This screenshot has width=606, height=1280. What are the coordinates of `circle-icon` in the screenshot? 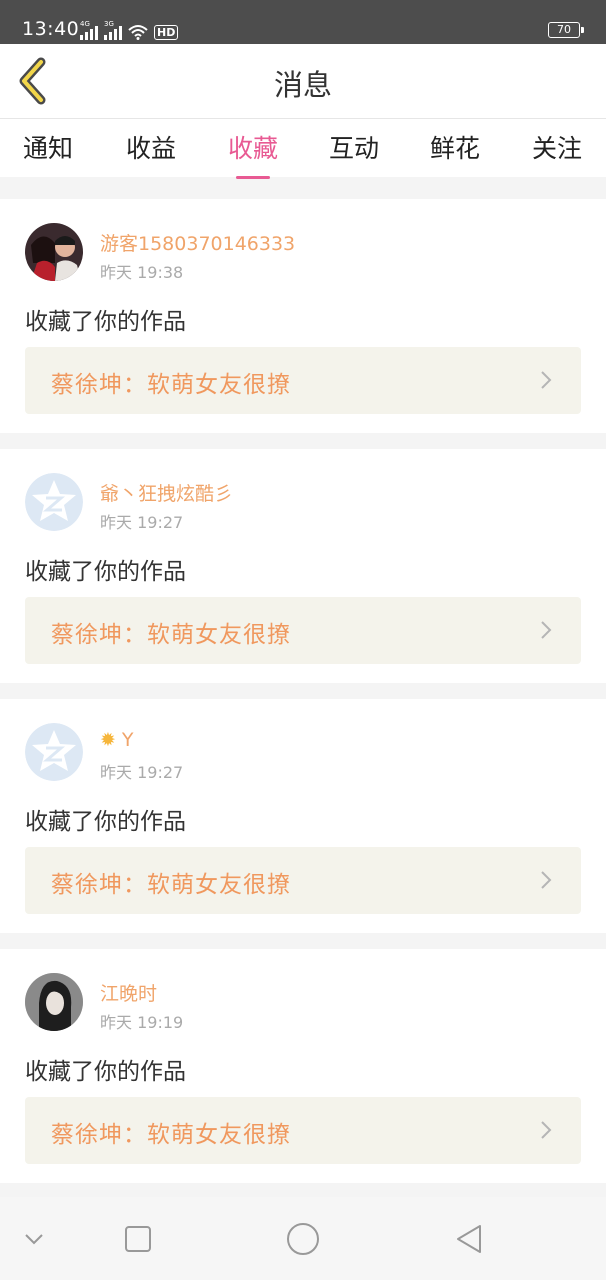 It's located at (303, 1239).